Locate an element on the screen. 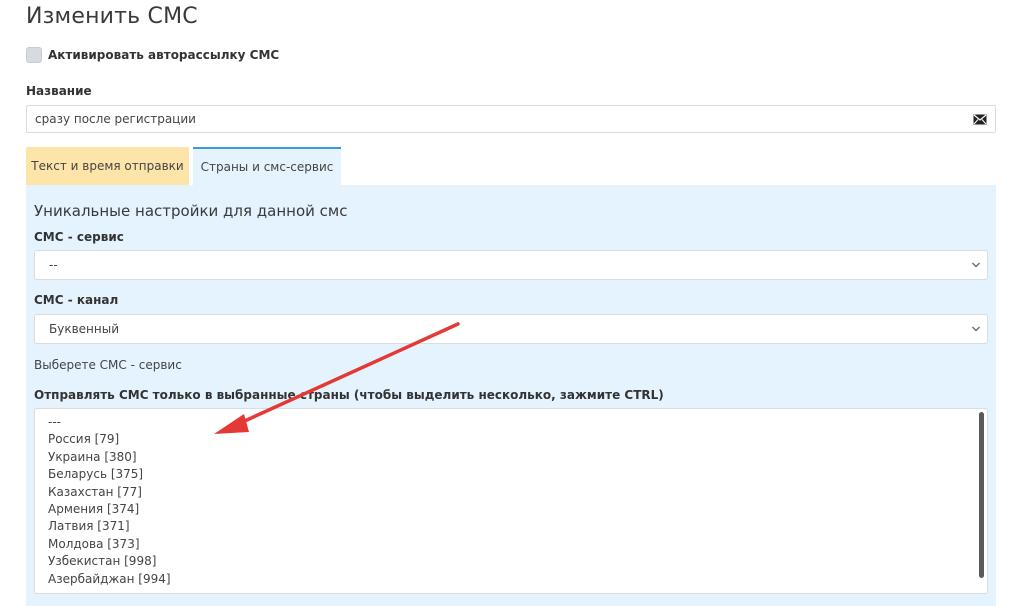 This screenshot has width=1024, height=606. name-input is located at coordinates (485, 119).